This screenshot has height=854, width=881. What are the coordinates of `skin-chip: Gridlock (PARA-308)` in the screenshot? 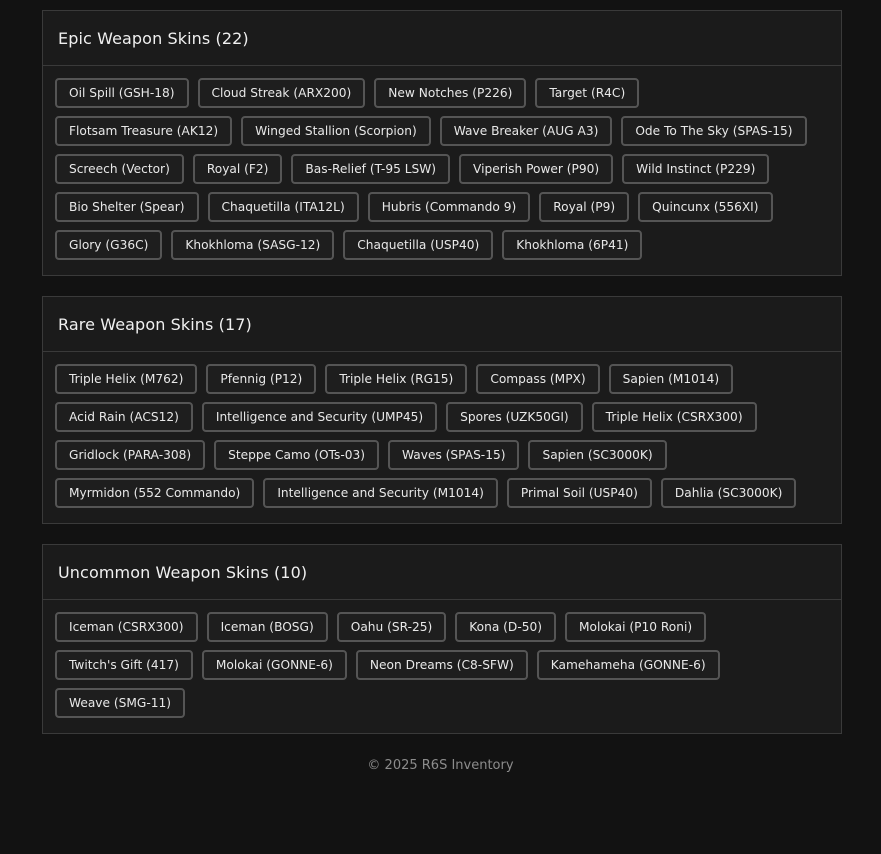 It's located at (130, 455).